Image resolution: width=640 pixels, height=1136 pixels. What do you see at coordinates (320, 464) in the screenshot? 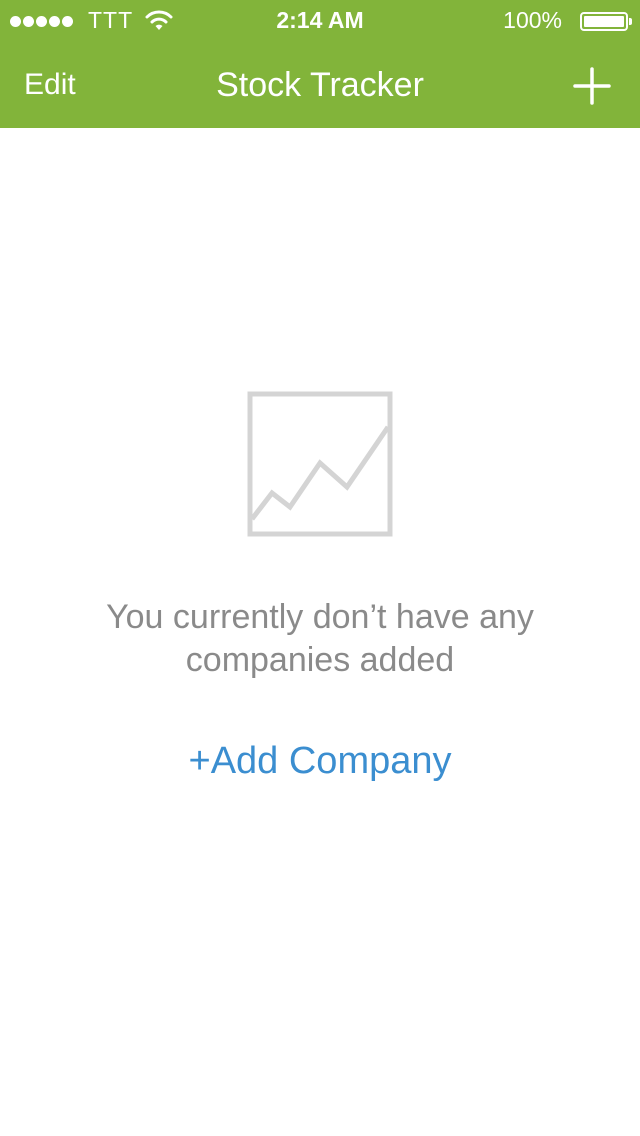
I see `line-chart-icon` at bounding box center [320, 464].